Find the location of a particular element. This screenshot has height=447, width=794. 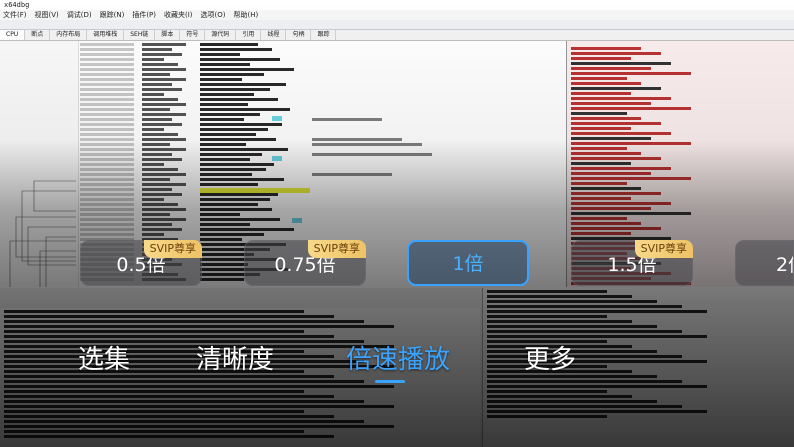

nav-playback-speed: 倍速播放 is located at coordinates (398, 360).